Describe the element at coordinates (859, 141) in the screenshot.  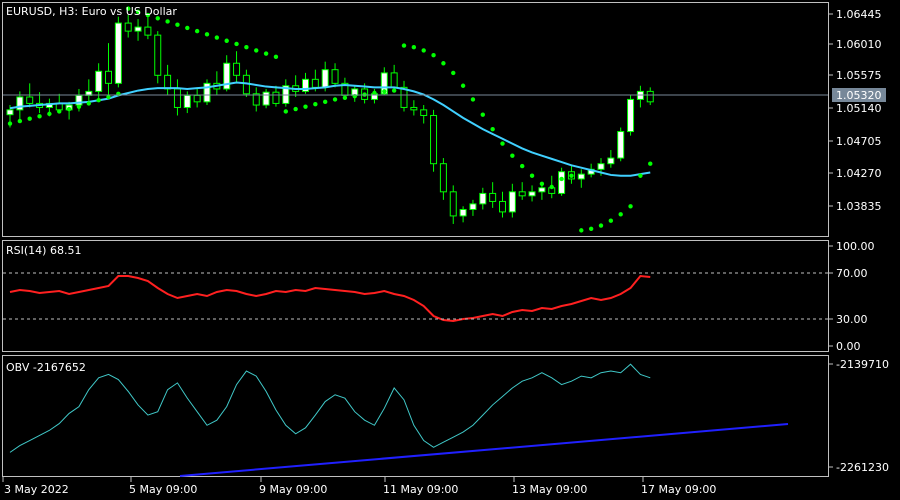
I see `price-tick: 1.04705` at that location.